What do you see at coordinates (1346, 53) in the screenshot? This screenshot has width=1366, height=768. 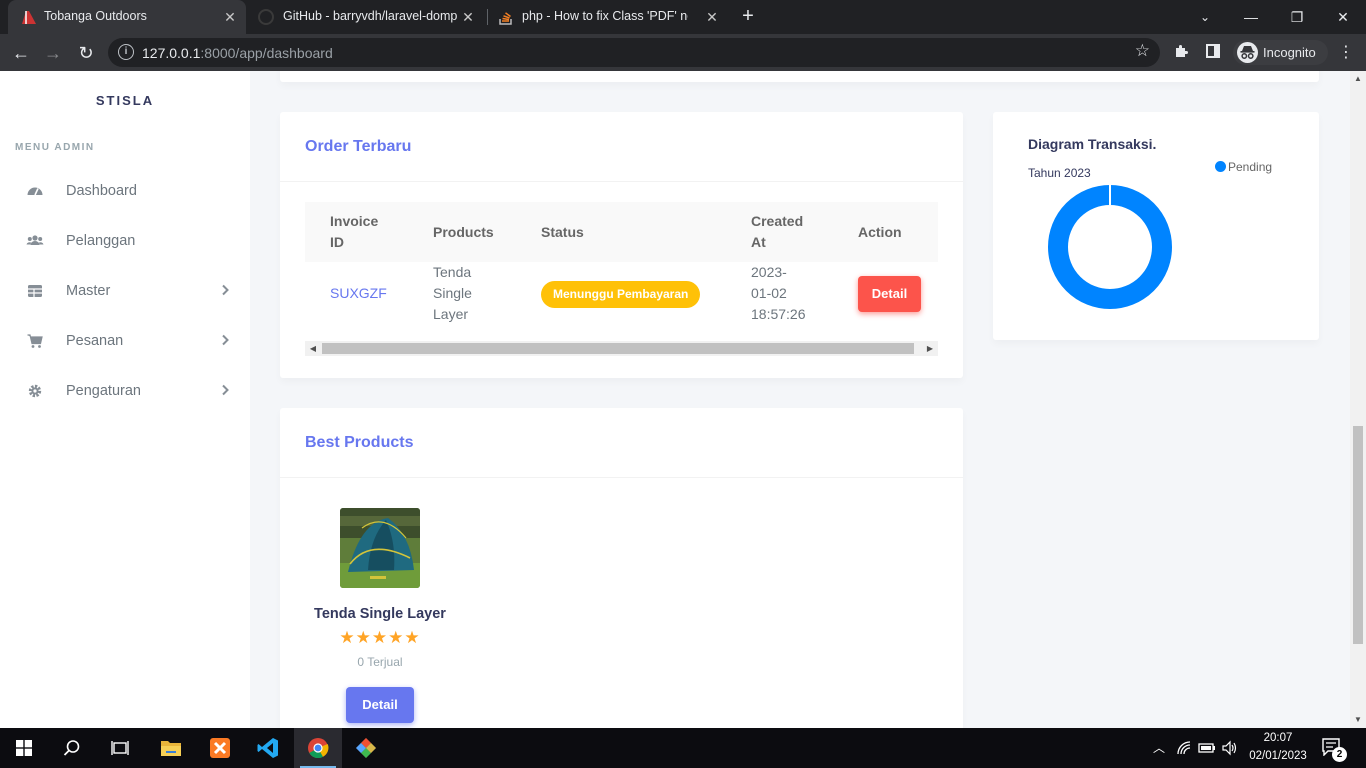 I see `browser-menu-icon: ⋮` at bounding box center [1346, 53].